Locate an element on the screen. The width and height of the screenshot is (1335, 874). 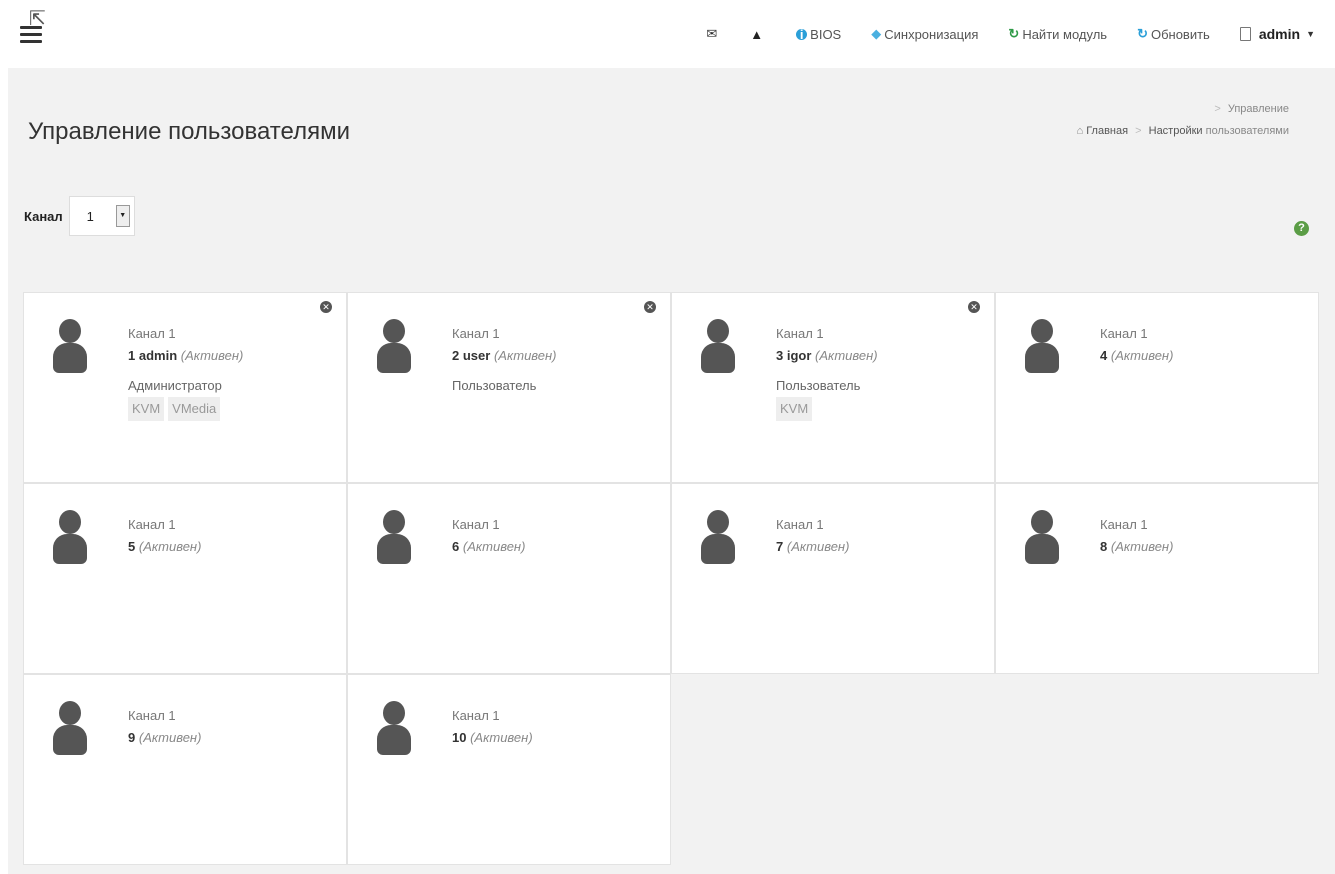
caret-down-icon: ▼ is located at coordinates (1310, 34).